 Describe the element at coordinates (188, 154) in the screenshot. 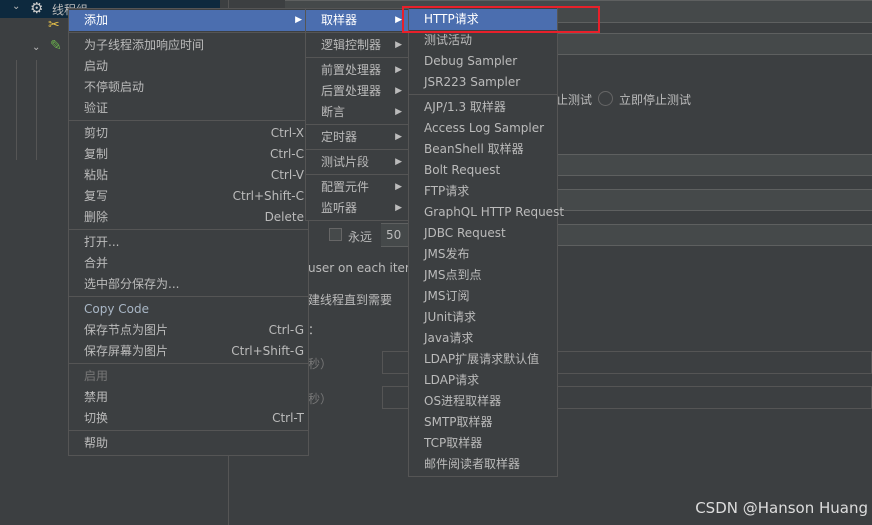

I see `menu-item: 复制 Ctrl-C` at that location.